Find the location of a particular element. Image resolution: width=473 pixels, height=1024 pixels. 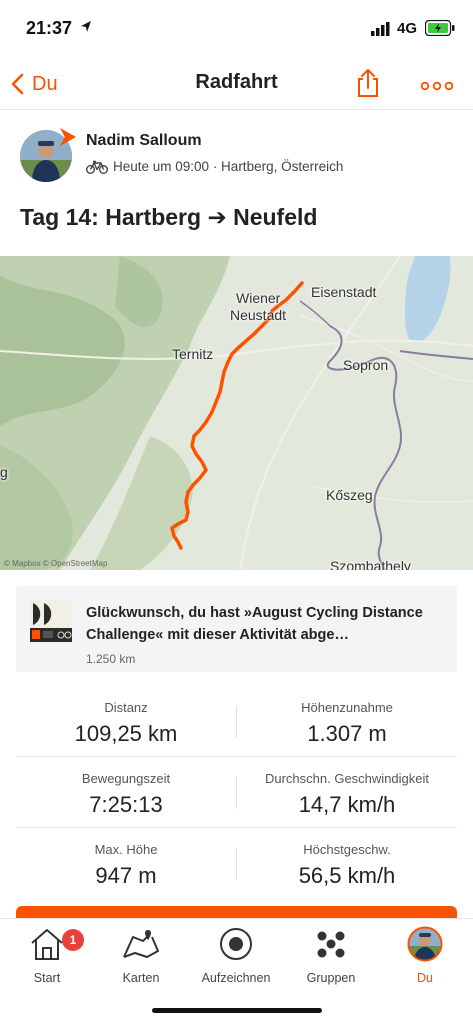

athlete-avatar is located at coordinates (48, 155).